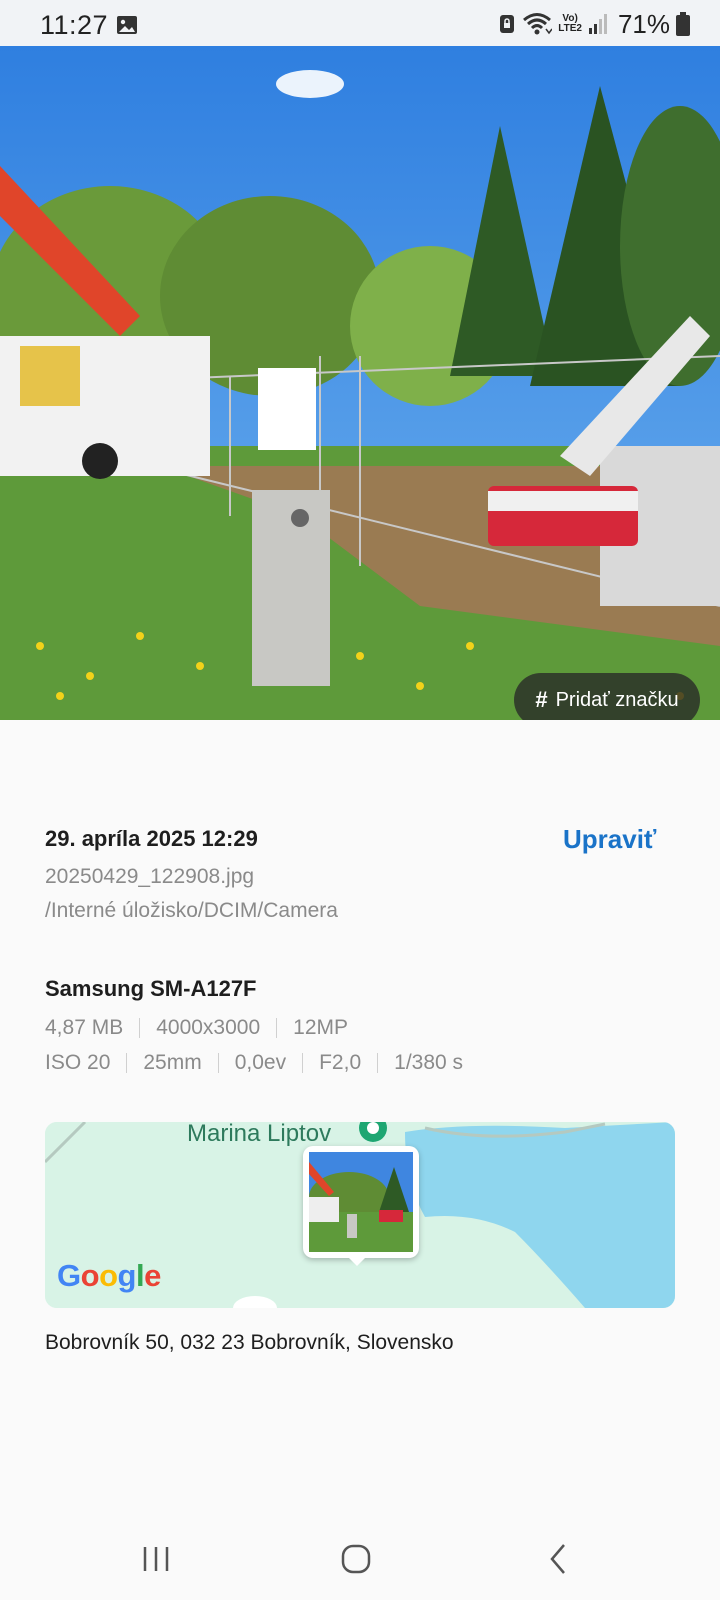 The height and width of the screenshot is (1600, 720). Describe the element at coordinates (683, 24) in the screenshot. I see `battery-icon` at that location.